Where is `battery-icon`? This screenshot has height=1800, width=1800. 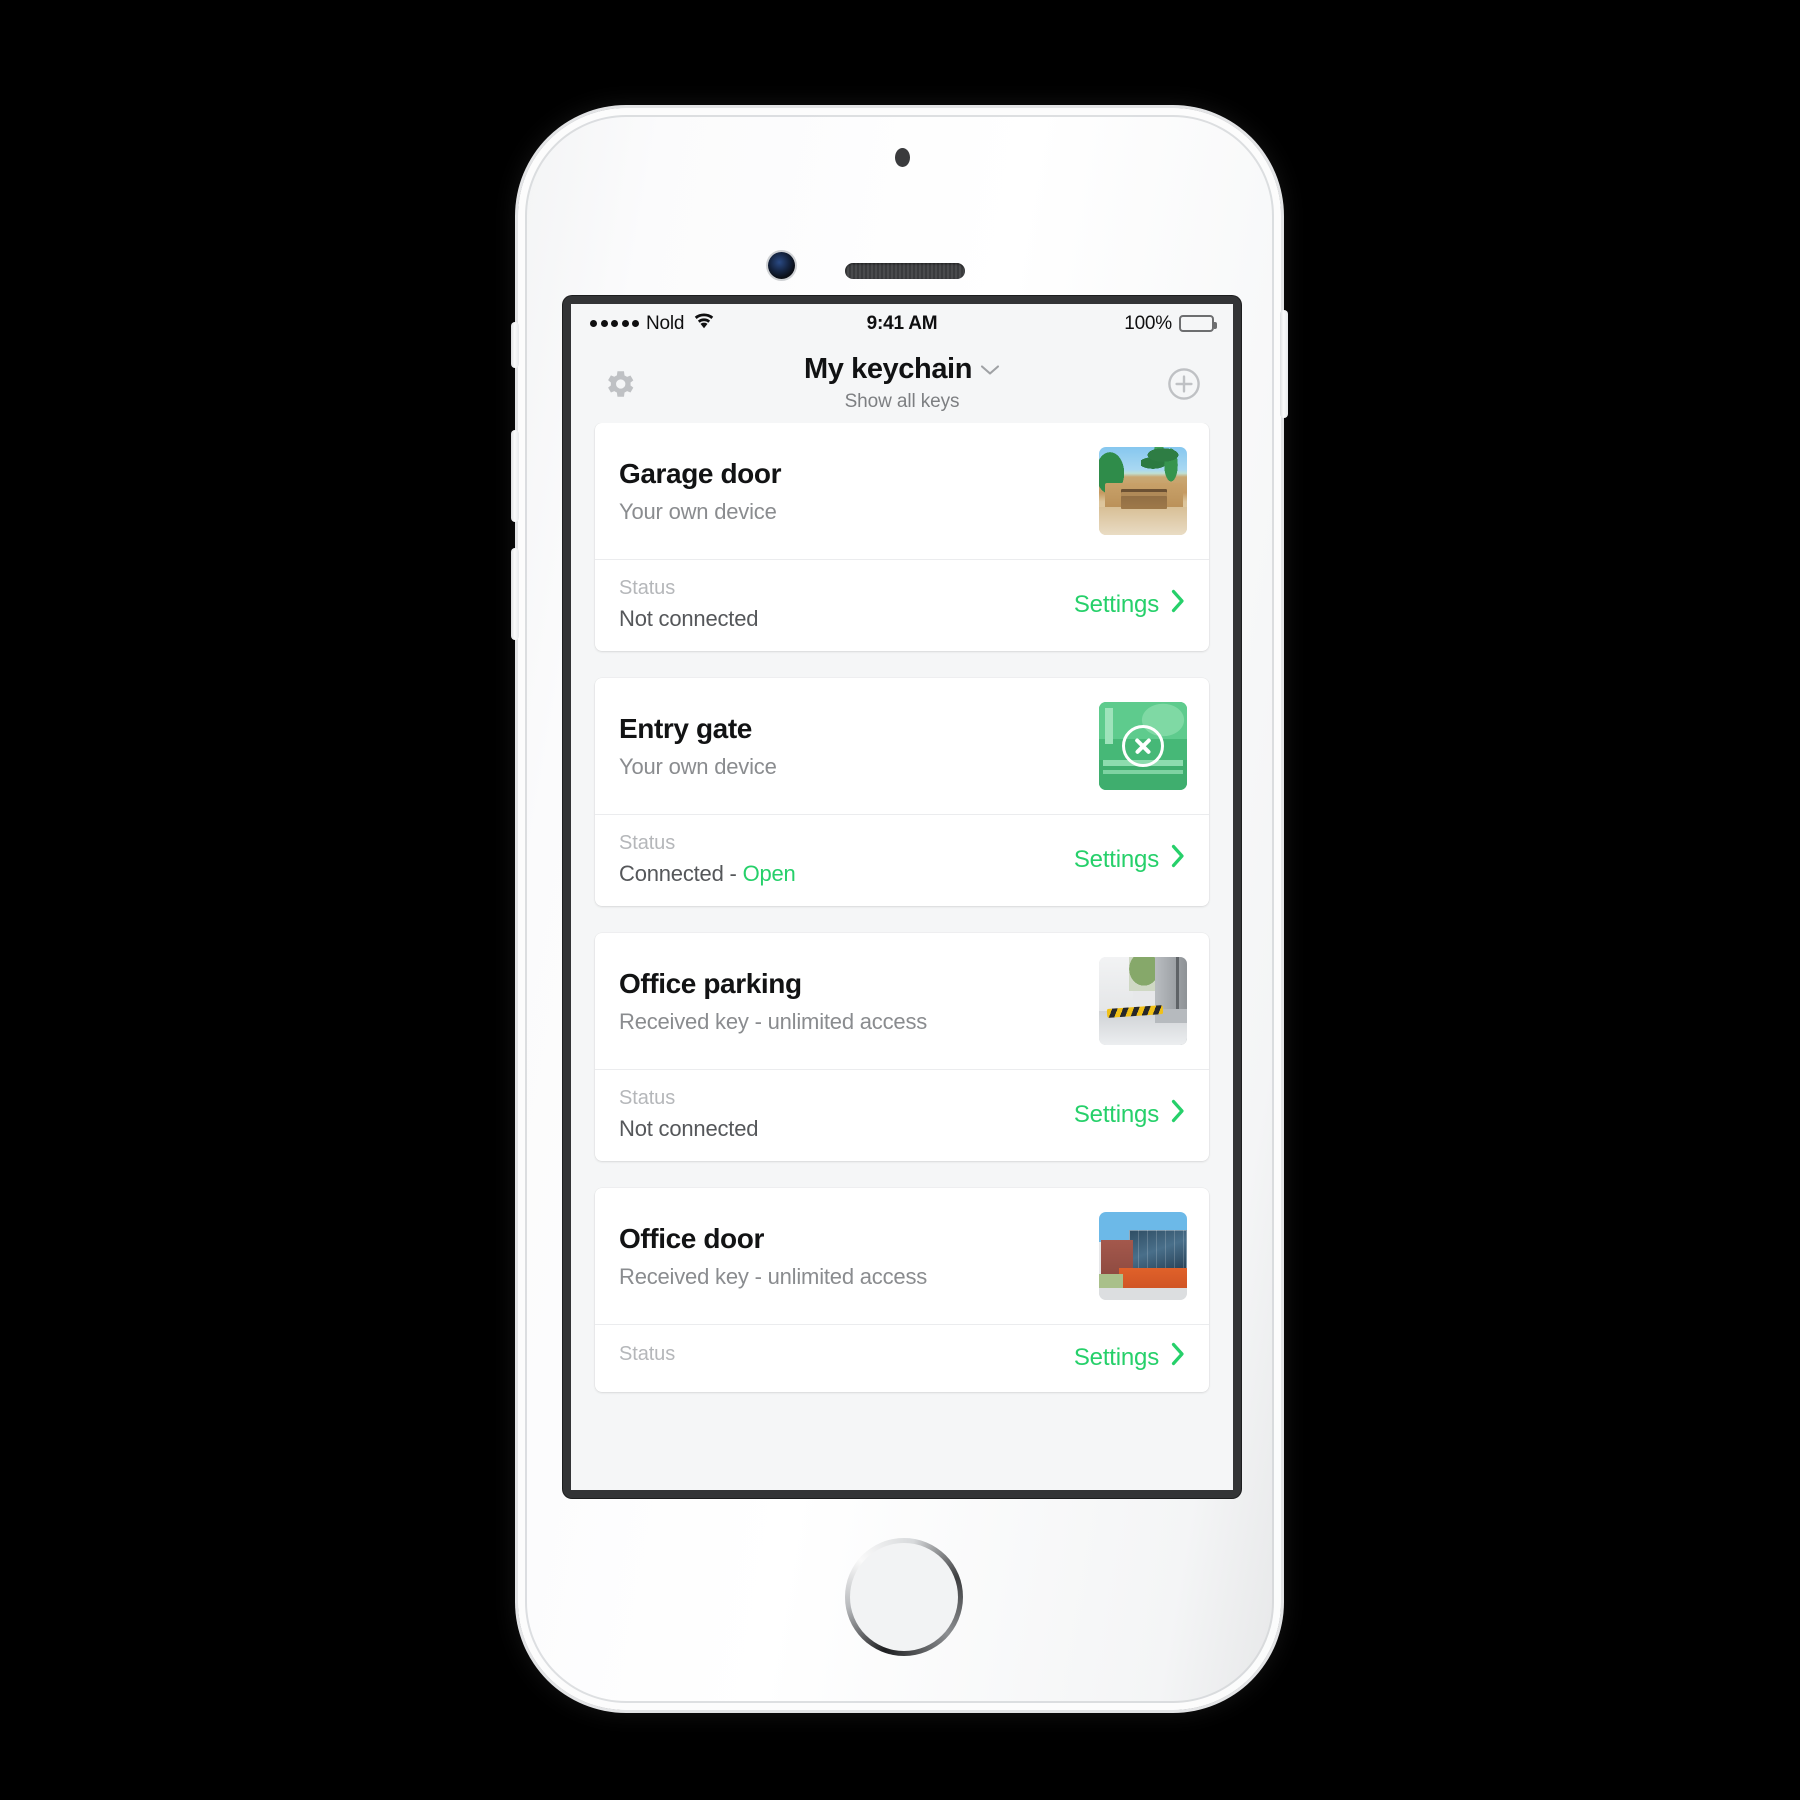
battery-icon is located at coordinates (1198, 323).